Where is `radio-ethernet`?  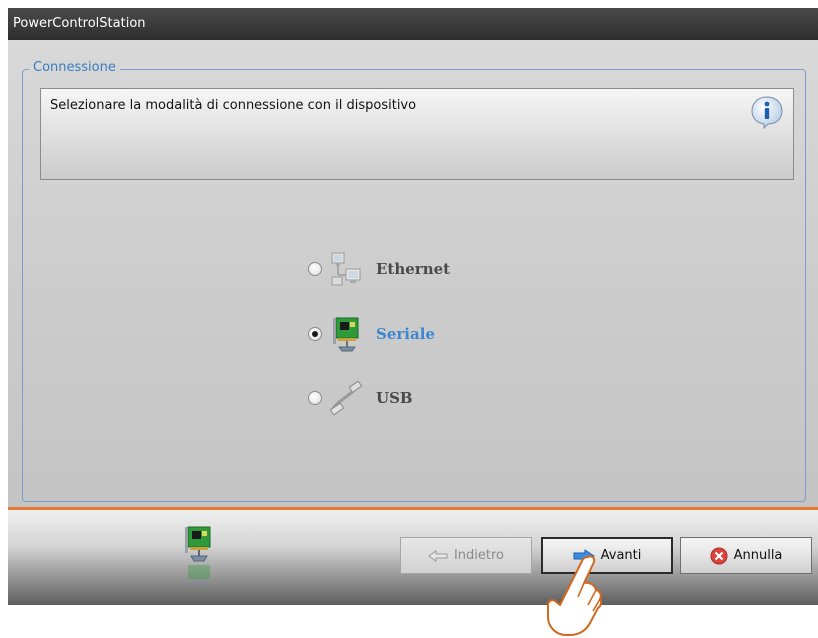 radio-ethernet is located at coordinates (315, 269).